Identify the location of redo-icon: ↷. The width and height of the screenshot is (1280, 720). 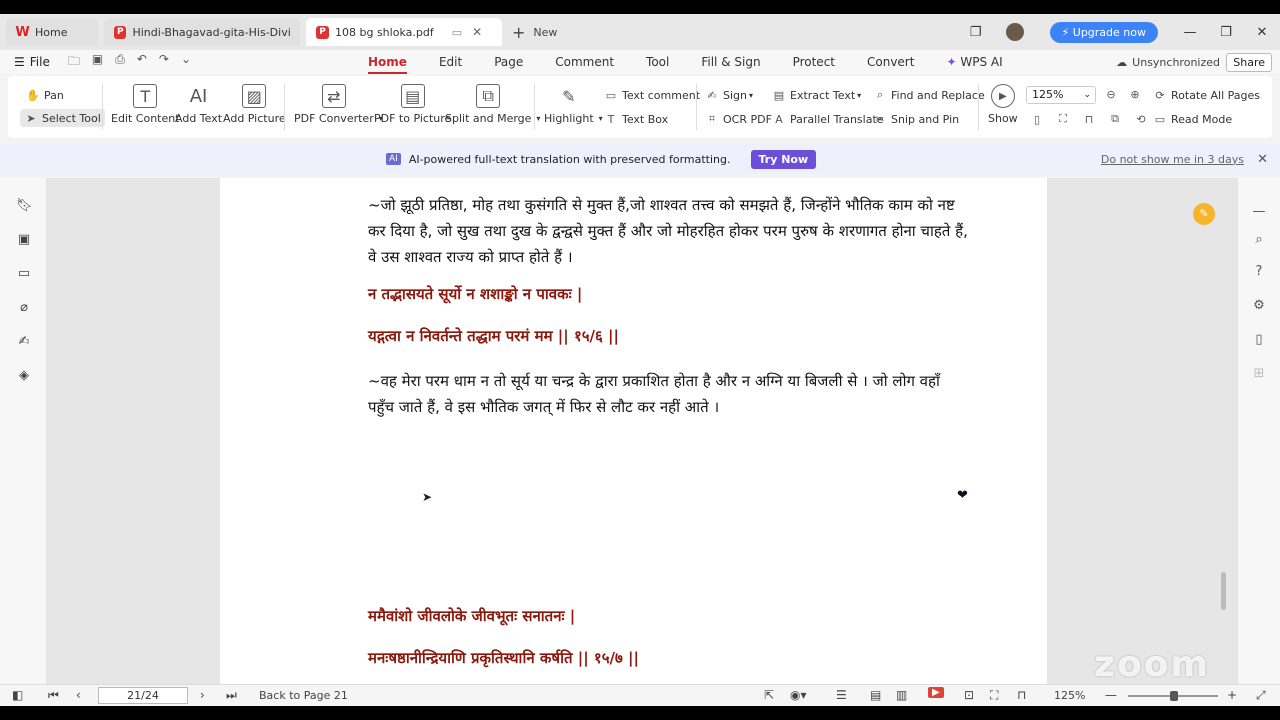
(164, 62).